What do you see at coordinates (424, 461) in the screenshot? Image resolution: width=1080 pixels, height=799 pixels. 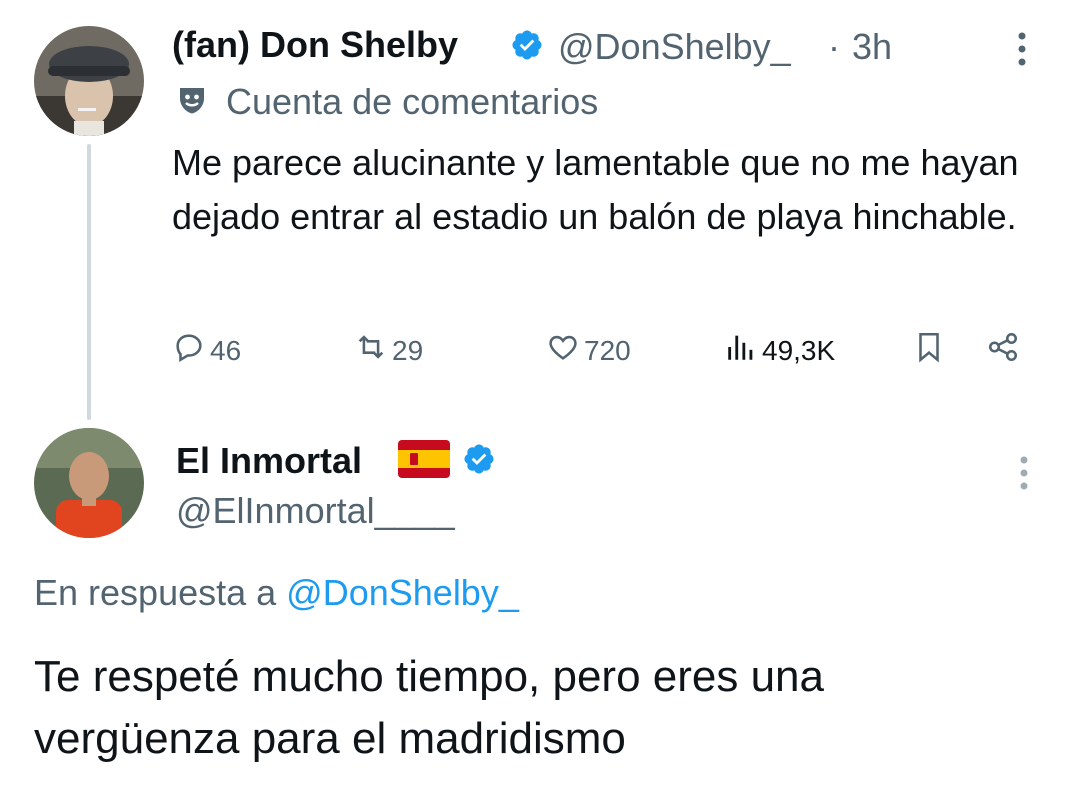 I see `spain-flag-icon` at bounding box center [424, 461].